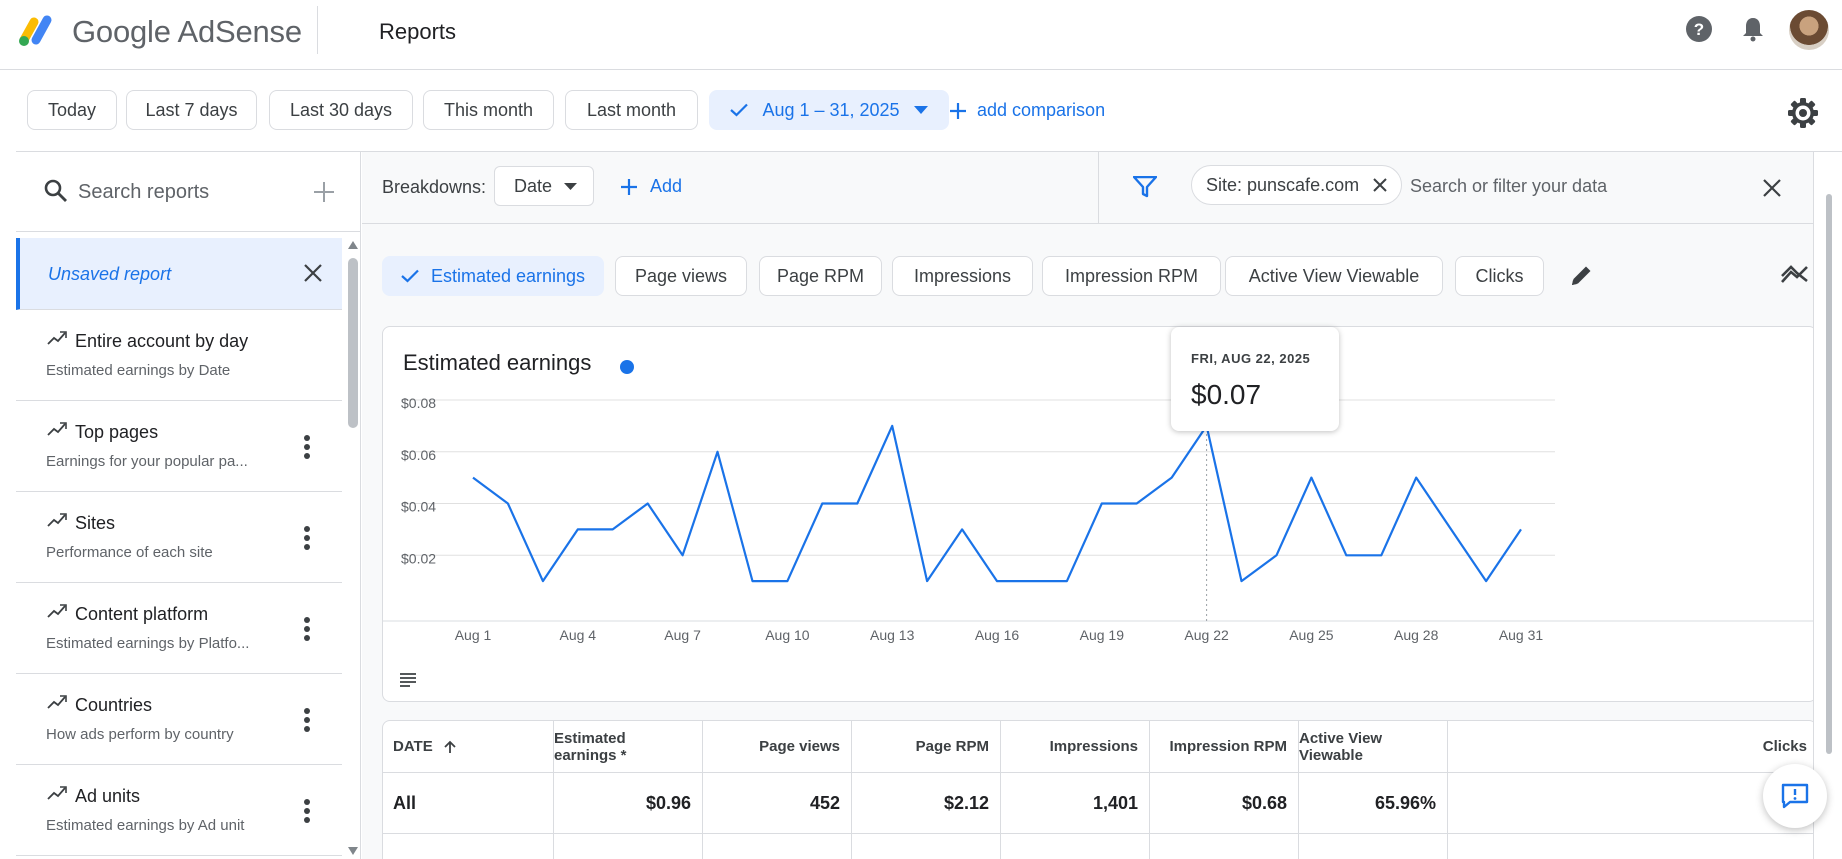 This screenshot has height=859, width=1842. Describe the element at coordinates (681, 276) in the screenshot. I see `metric-chip-page-views: Page views` at that location.